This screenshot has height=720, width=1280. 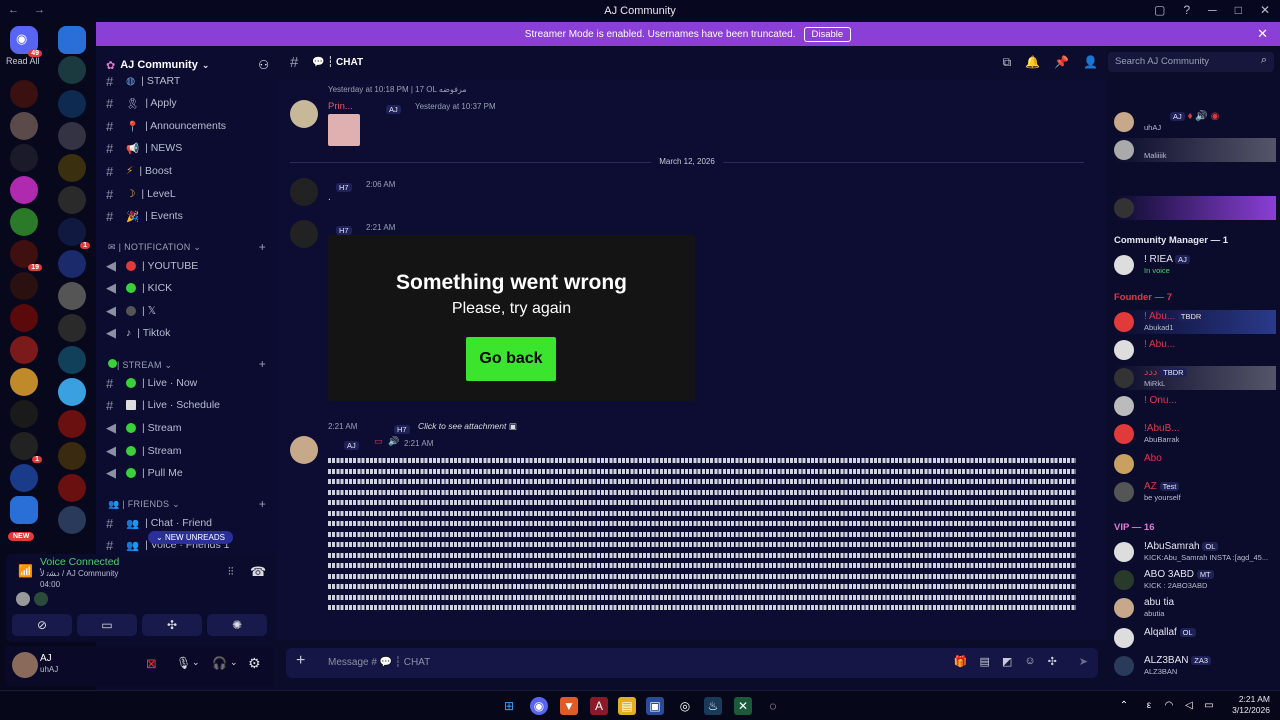 I want to click on channel-live-now: # | Live · Now, so click(x=188, y=383).